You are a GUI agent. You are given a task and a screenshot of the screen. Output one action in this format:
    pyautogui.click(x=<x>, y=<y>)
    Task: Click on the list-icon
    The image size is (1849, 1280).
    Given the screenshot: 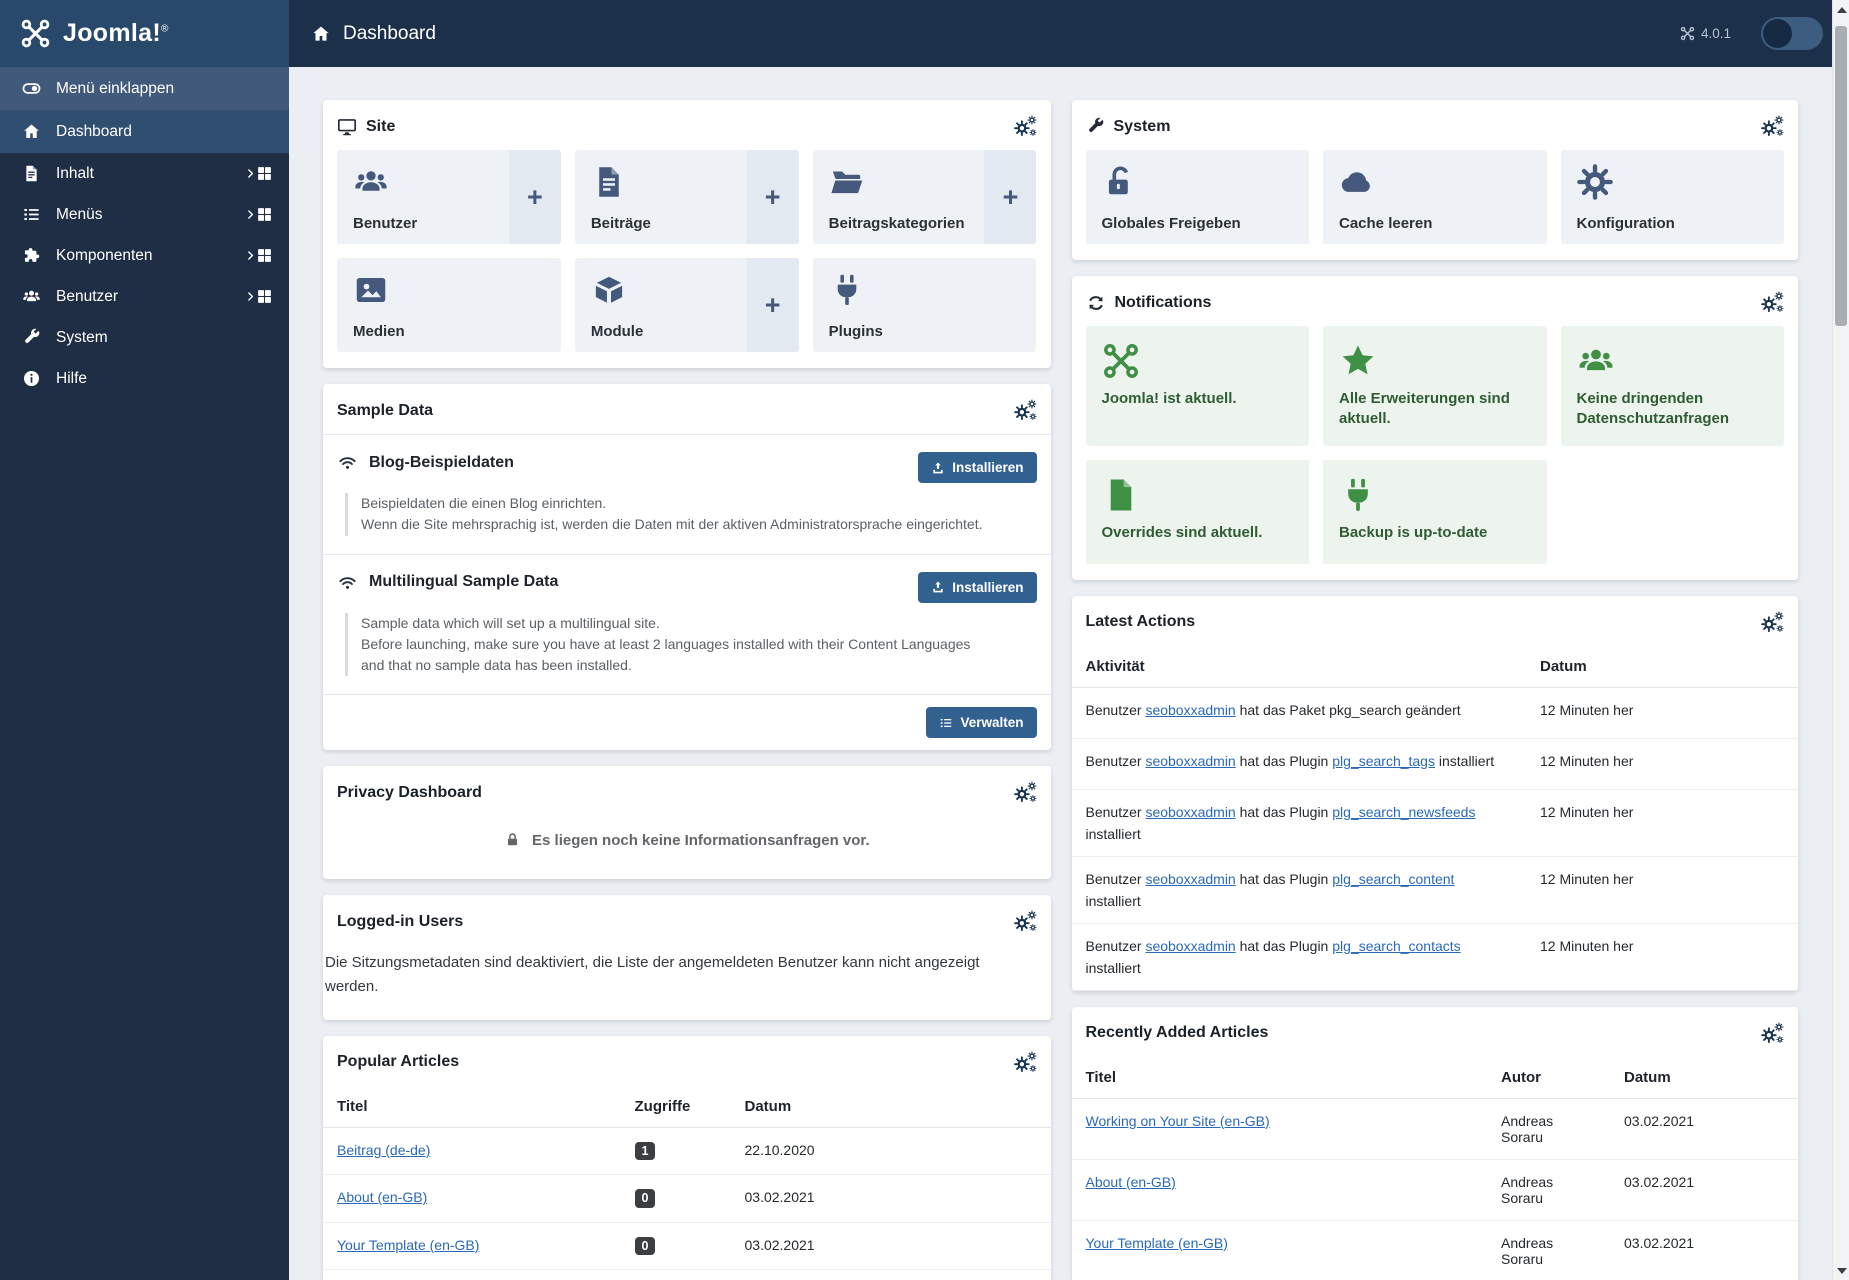 What is the action you would take?
    pyautogui.click(x=31, y=214)
    